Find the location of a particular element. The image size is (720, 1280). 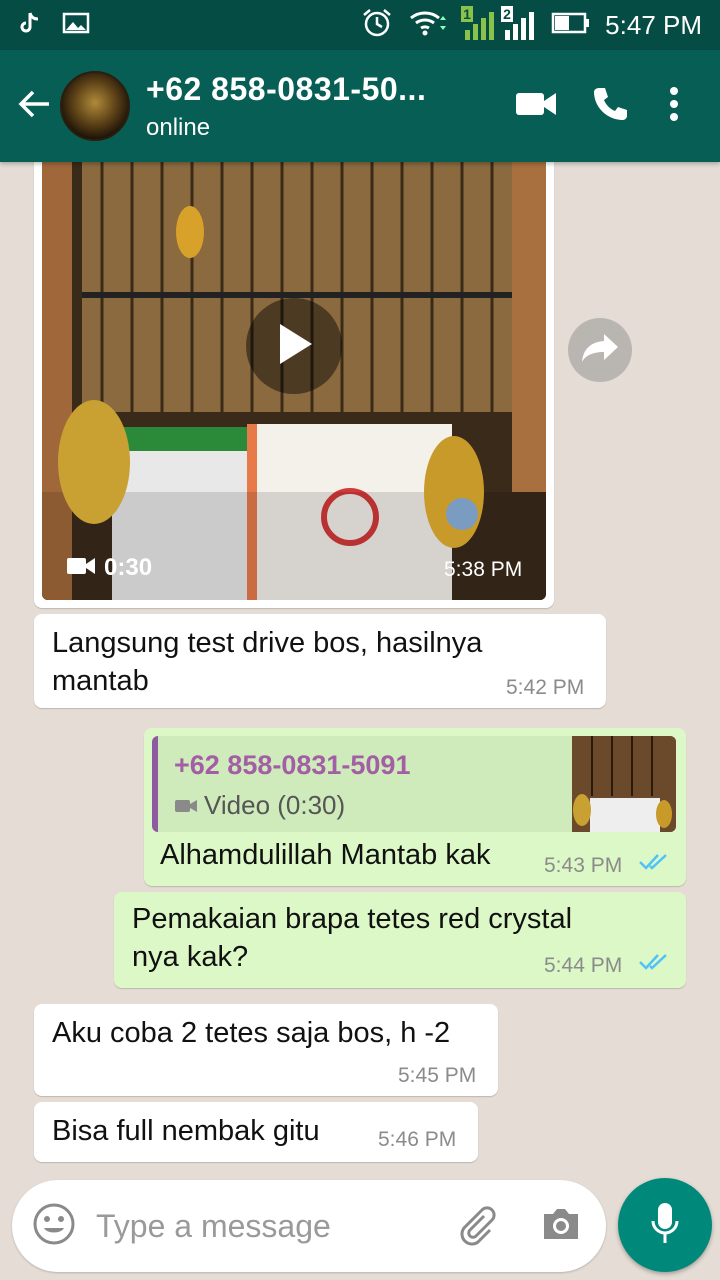

quoted-sender: +62 858-0831-5091 is located at coordinates (292, 765).